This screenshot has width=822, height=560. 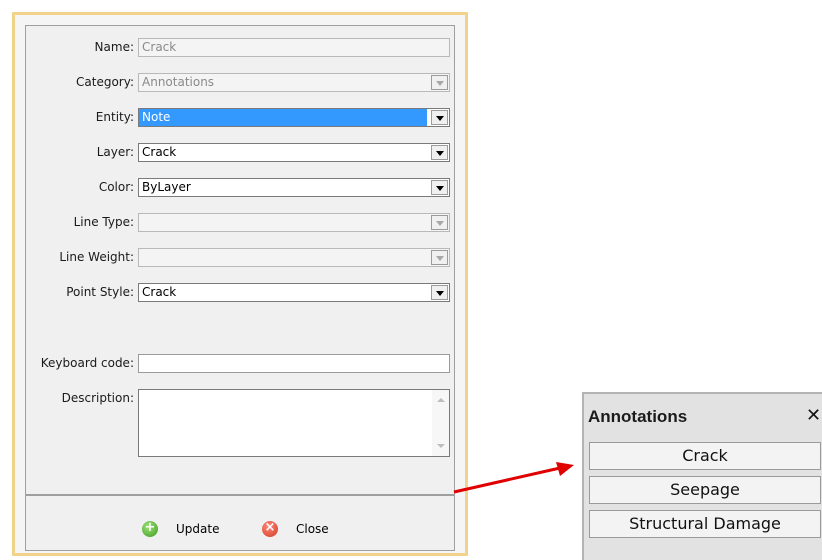 I want to click on close-icon: ✕, so click(x=813, y=415).